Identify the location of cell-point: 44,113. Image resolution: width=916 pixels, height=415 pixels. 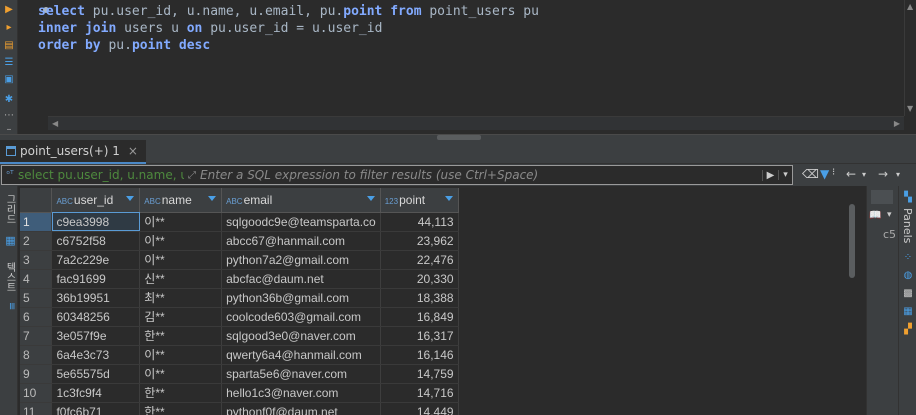
(419, 222).